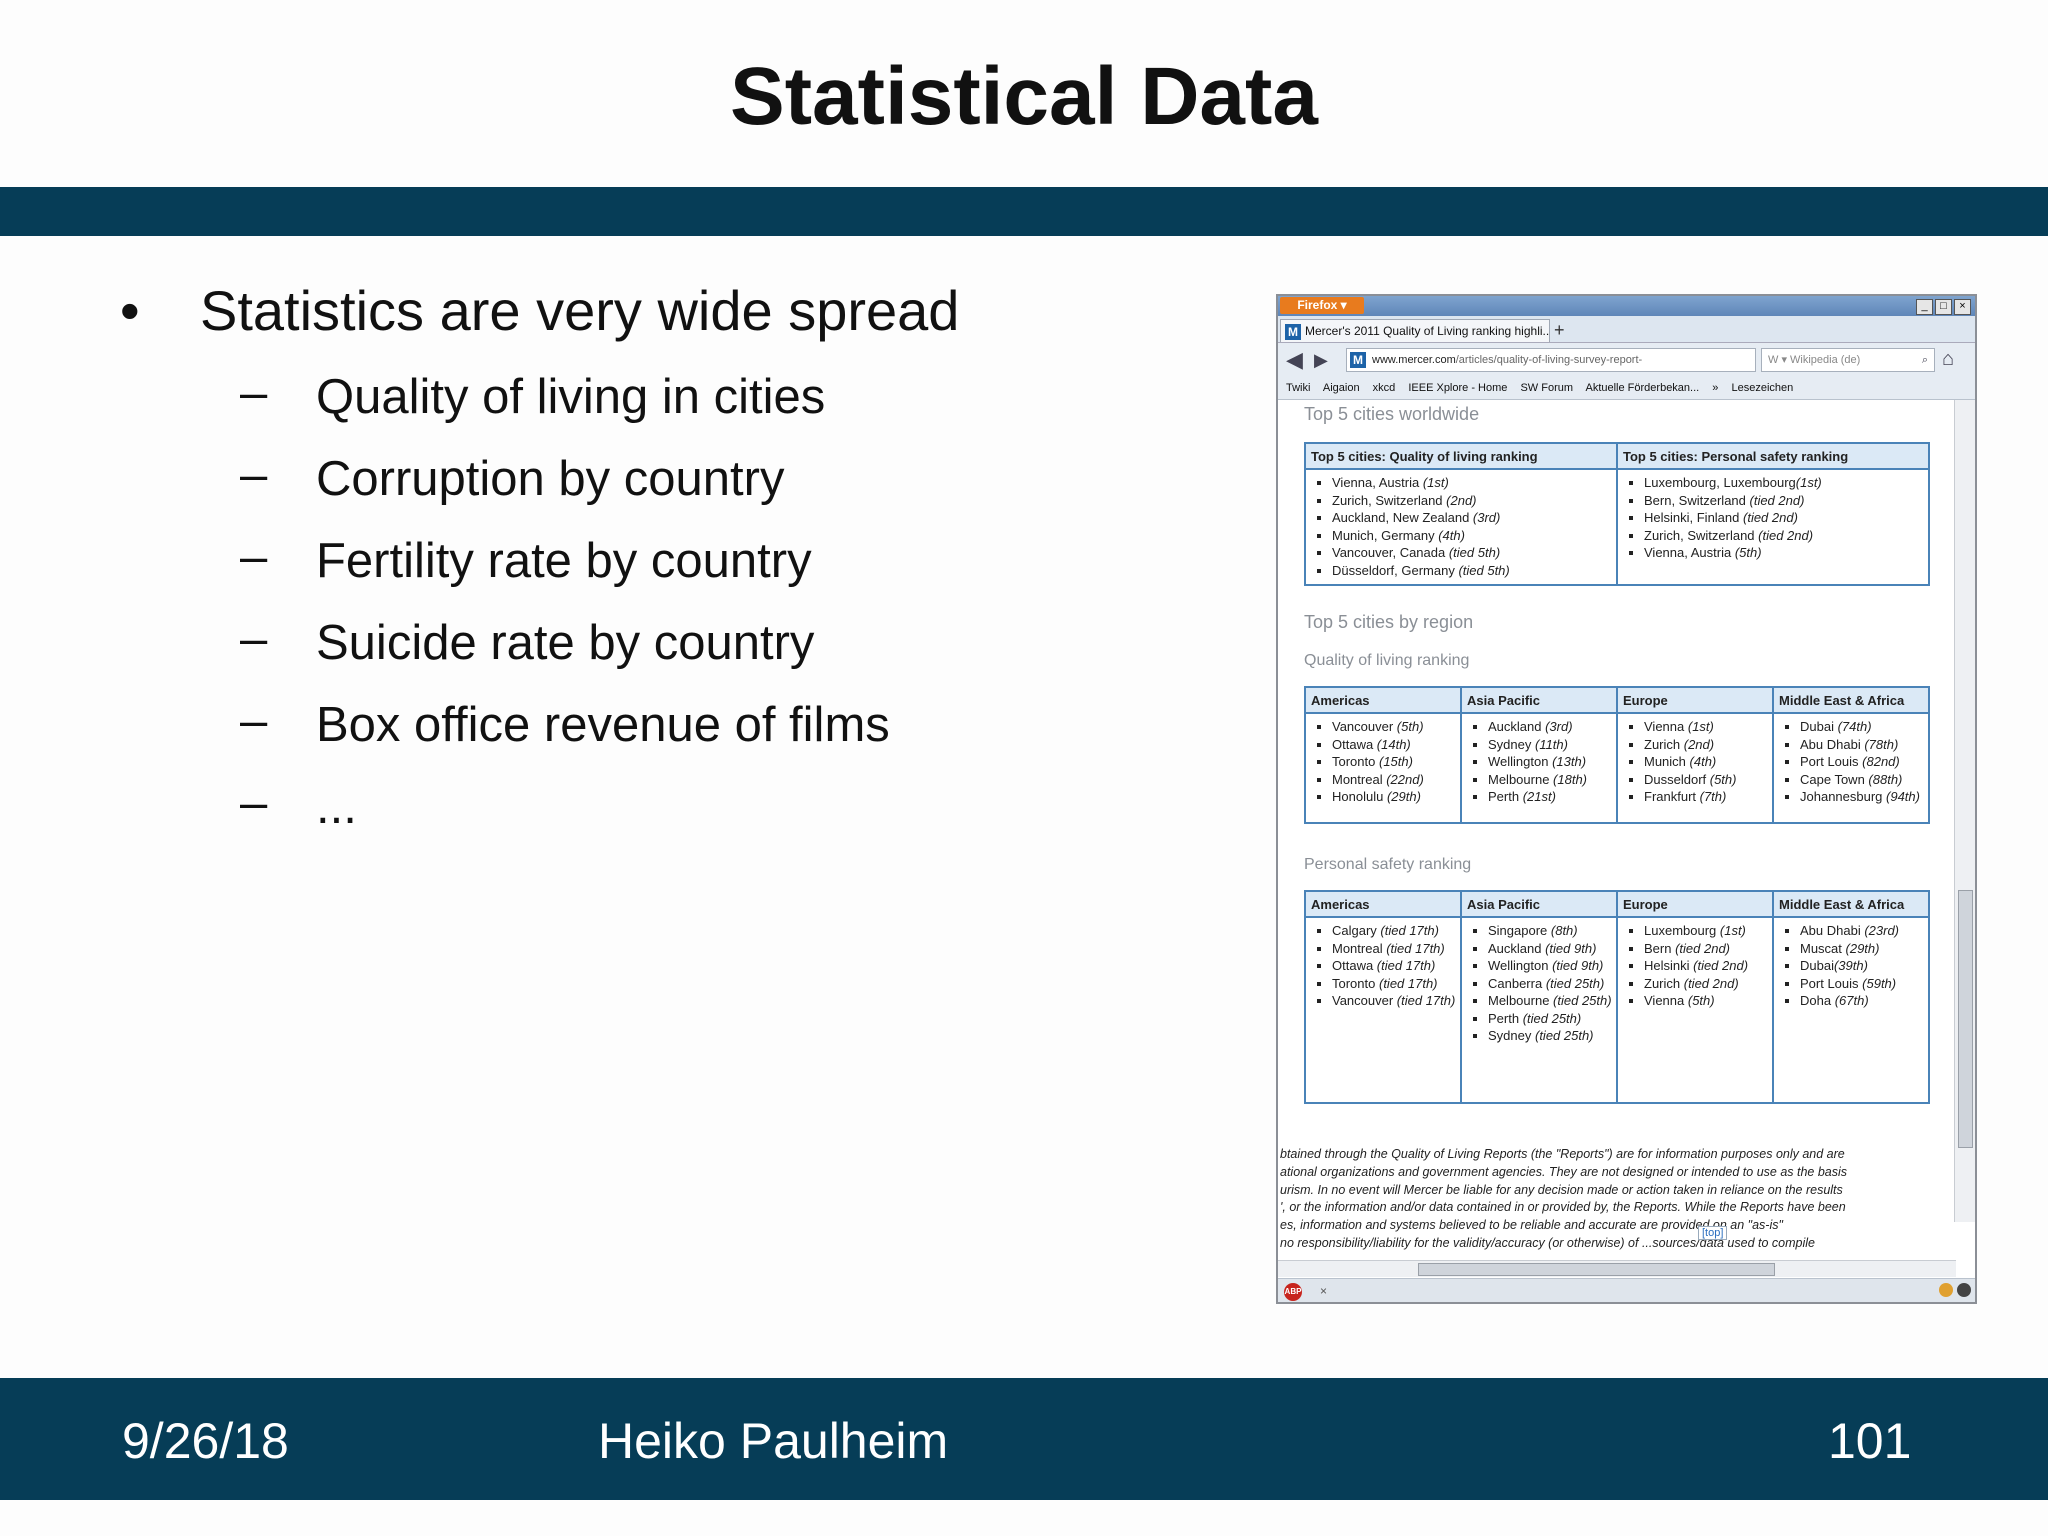  I want to click on city-name: Frankfurt, so click(1672, 796).